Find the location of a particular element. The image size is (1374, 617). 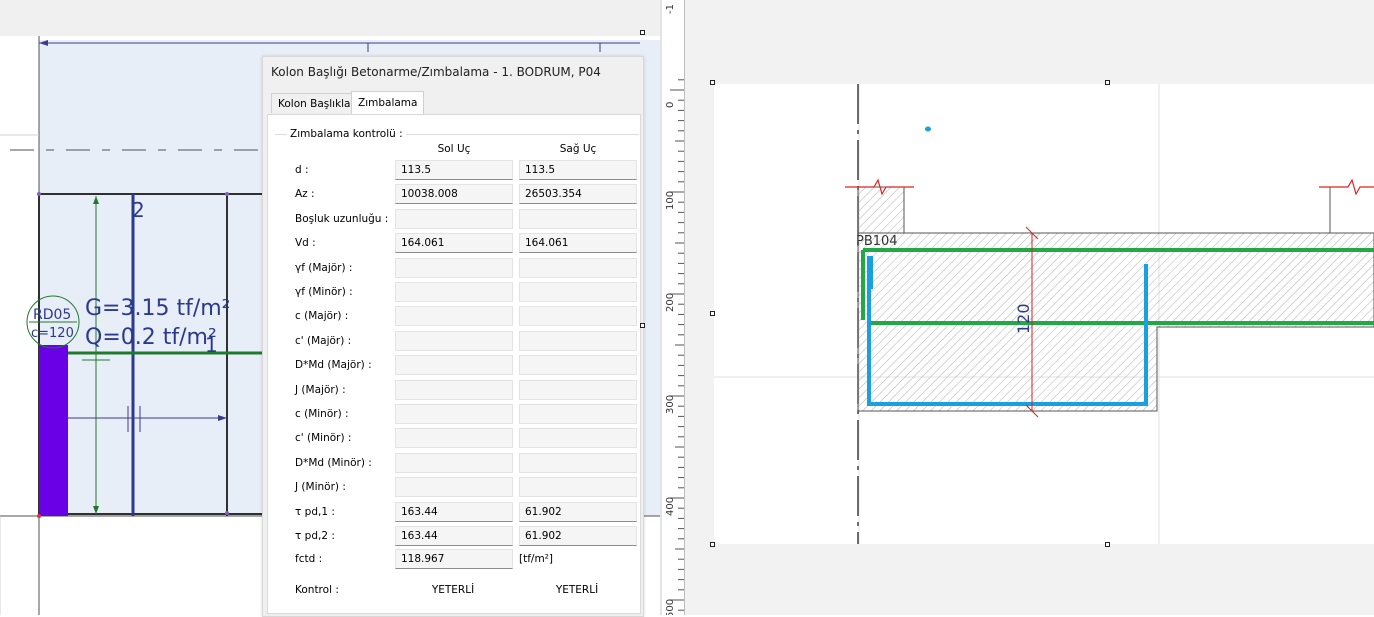

vertical-ruler: -1 0 100 200 300 400 500 is located at coordinates (673, 307).